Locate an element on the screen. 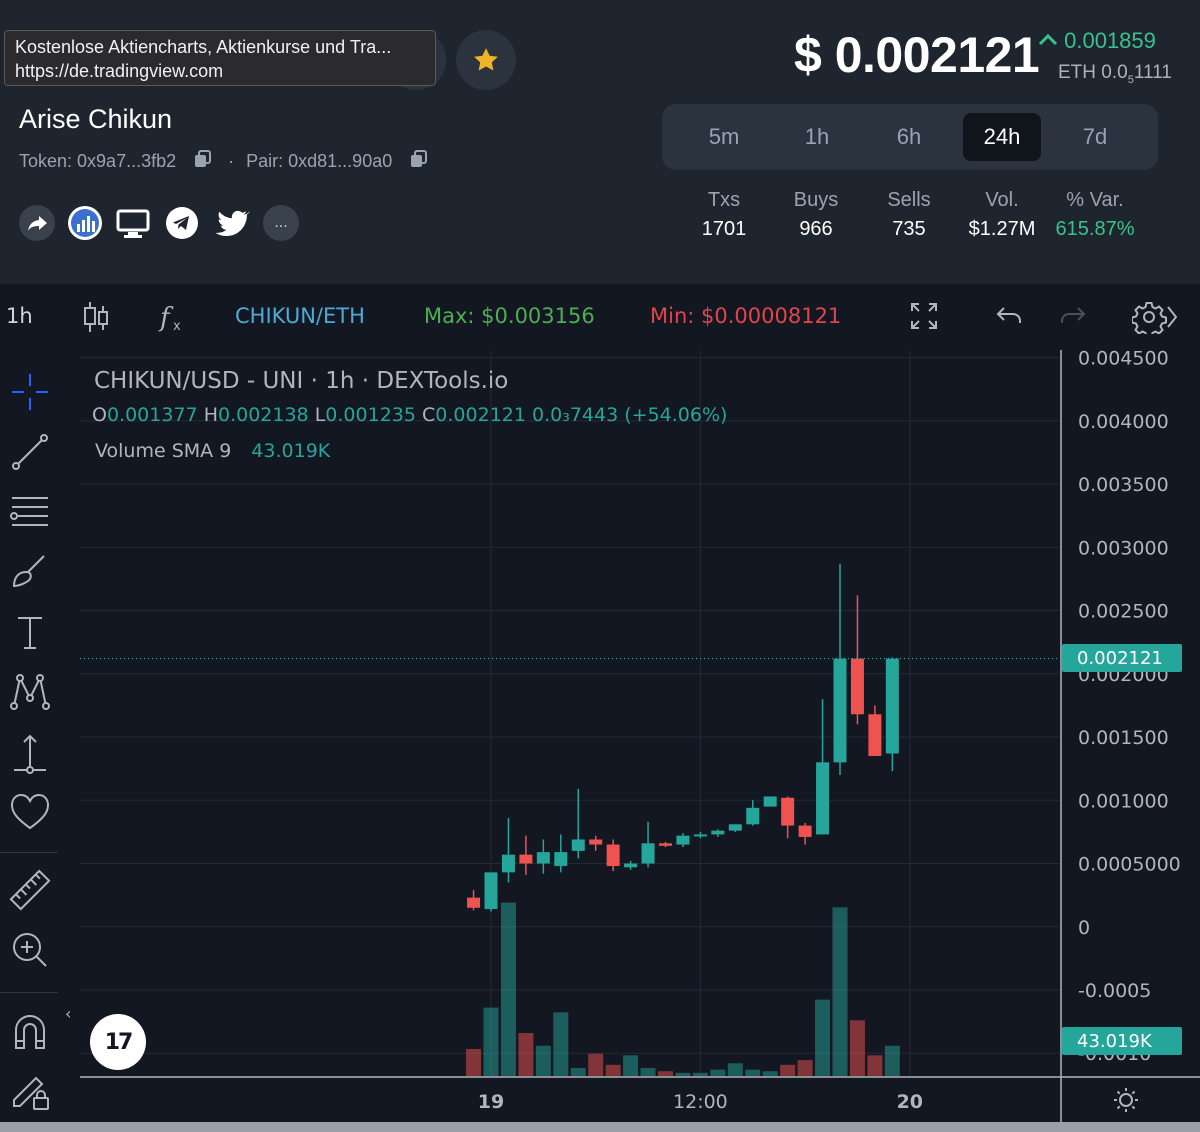  compare-pair-button: CHIKUN/ETH is located at coordinates (300, 316).